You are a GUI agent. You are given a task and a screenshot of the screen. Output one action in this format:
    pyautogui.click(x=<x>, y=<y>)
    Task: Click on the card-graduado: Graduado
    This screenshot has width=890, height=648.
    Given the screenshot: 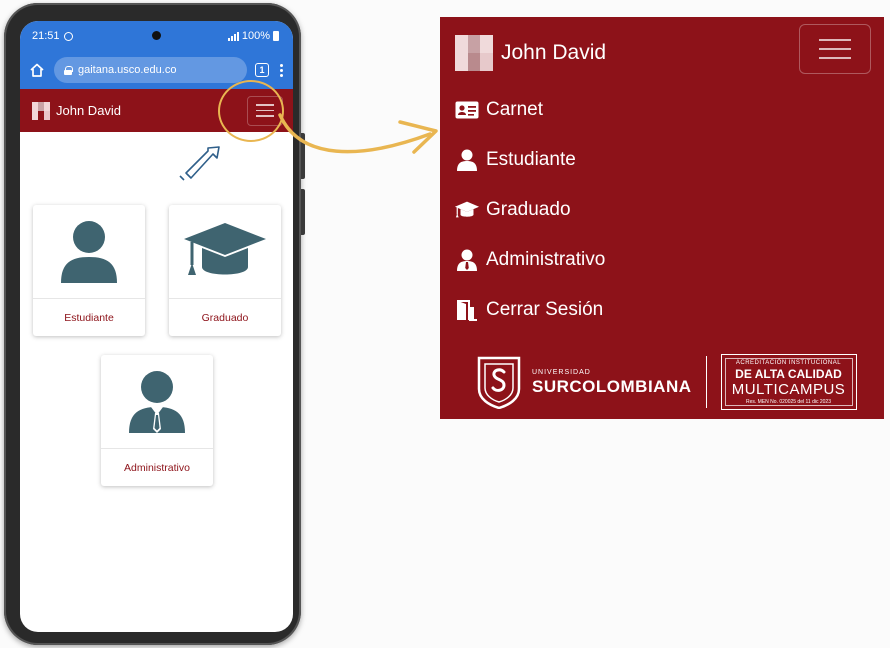 What is the action you would take?
    pyautogui.click(x=225, y=270)
    